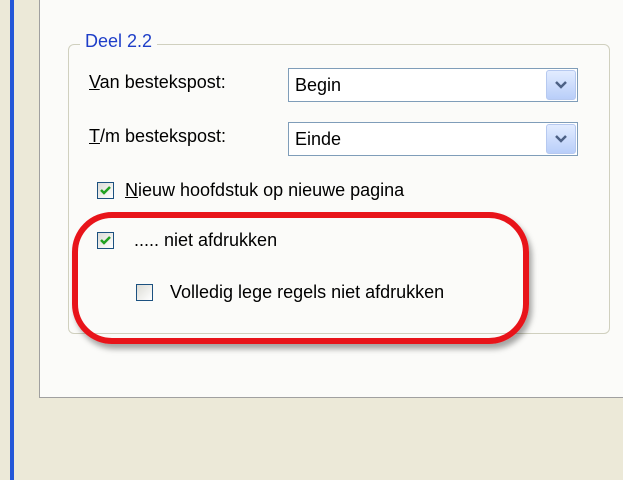 This screenshot has height=480, width=623. Describe the element at coordinates (163, 136) in the screenshot. I see `to-label-text: /m bestekspost:` at that location.